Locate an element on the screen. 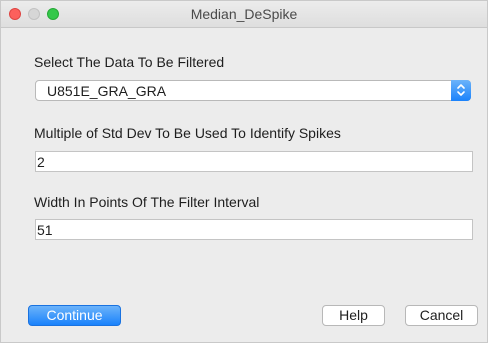 This screenshot has height=343, width=488. data-select-value: U851E_GRA_GRA is located at coordinates (107, 91).